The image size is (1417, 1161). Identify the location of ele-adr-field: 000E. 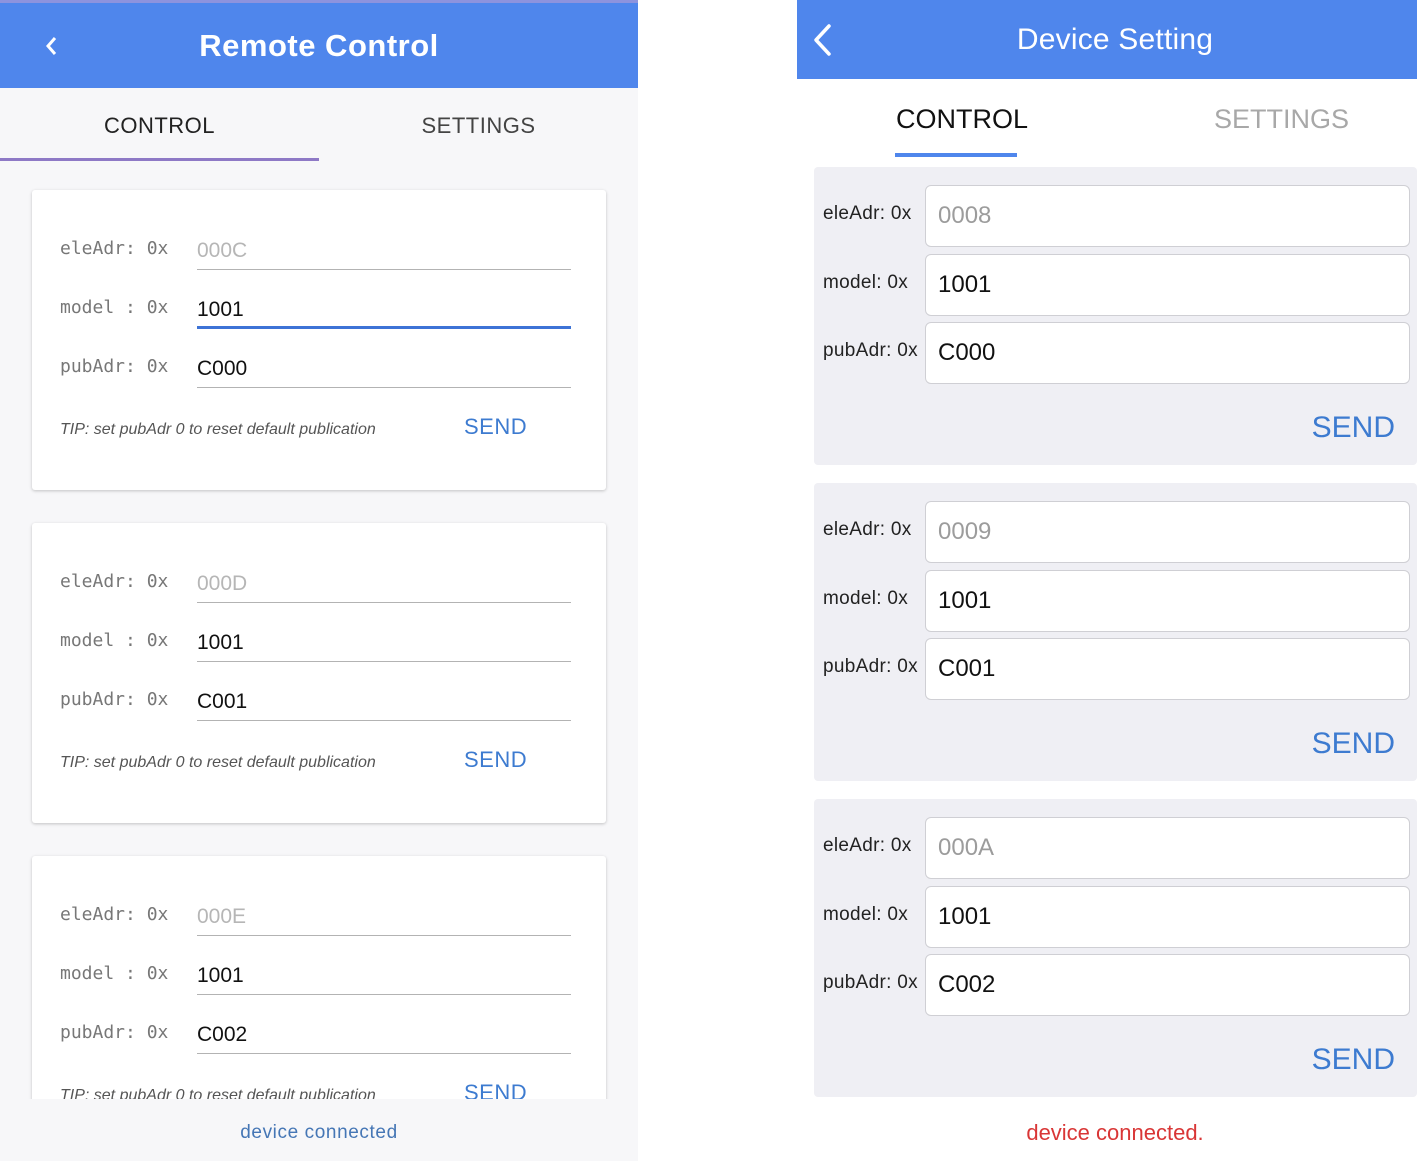
(384, 916).